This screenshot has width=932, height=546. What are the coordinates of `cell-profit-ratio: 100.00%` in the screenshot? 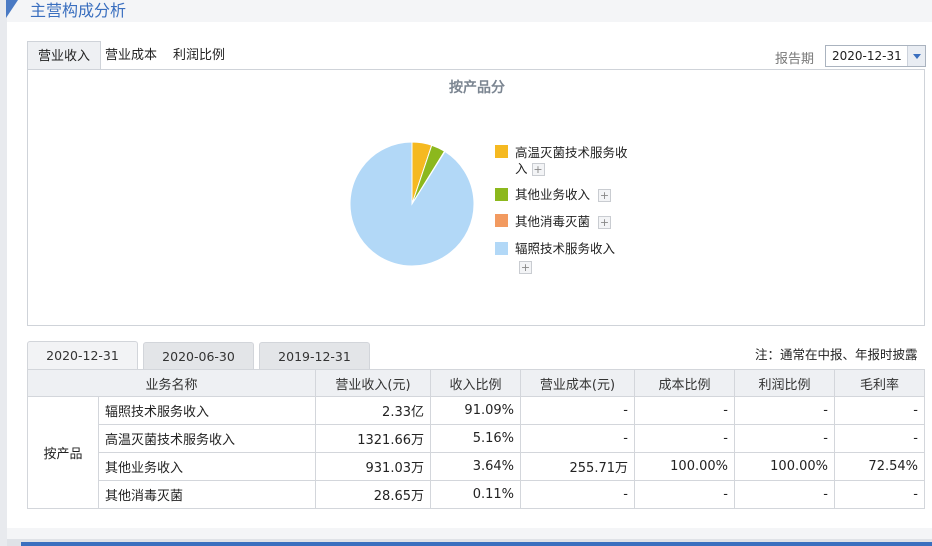 It's located at (784, 466).